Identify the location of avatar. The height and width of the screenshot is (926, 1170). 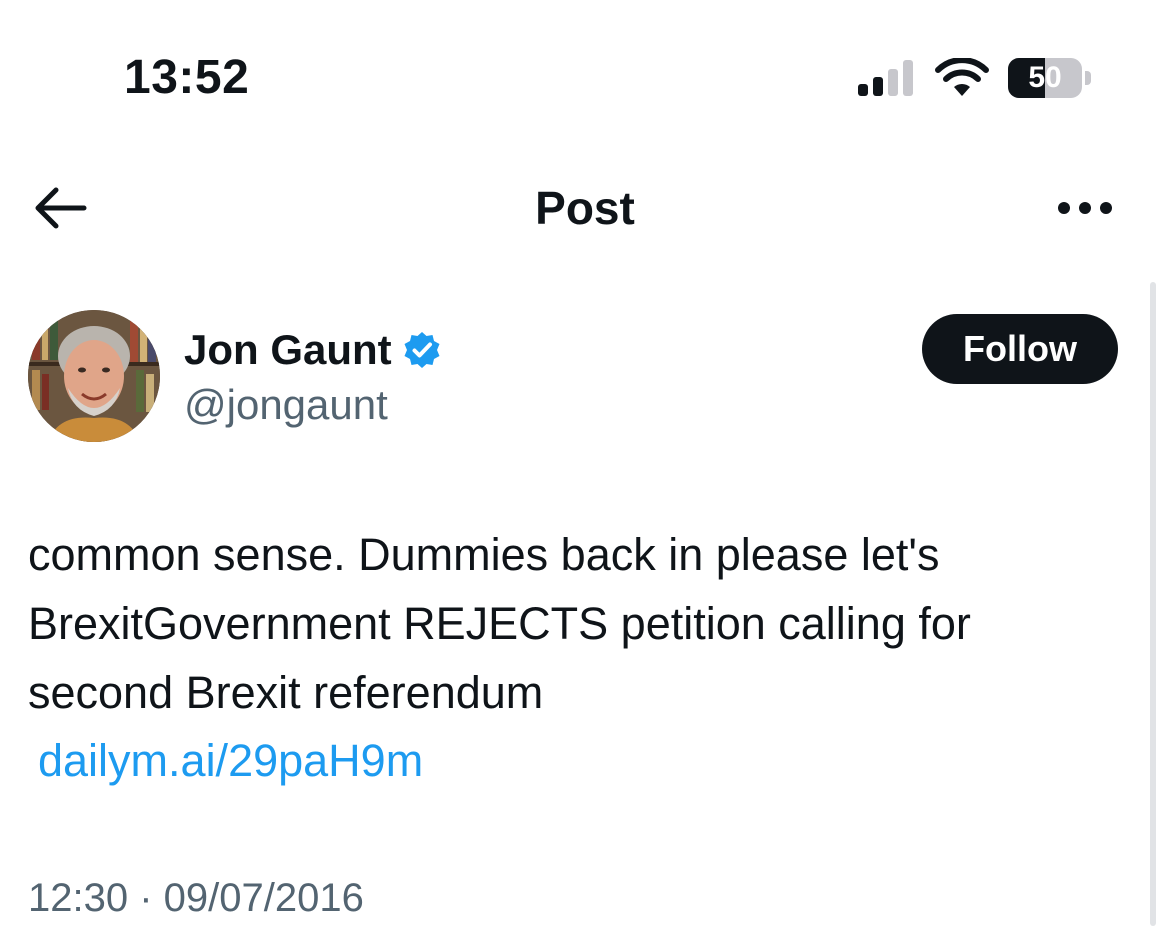
(94, 376).